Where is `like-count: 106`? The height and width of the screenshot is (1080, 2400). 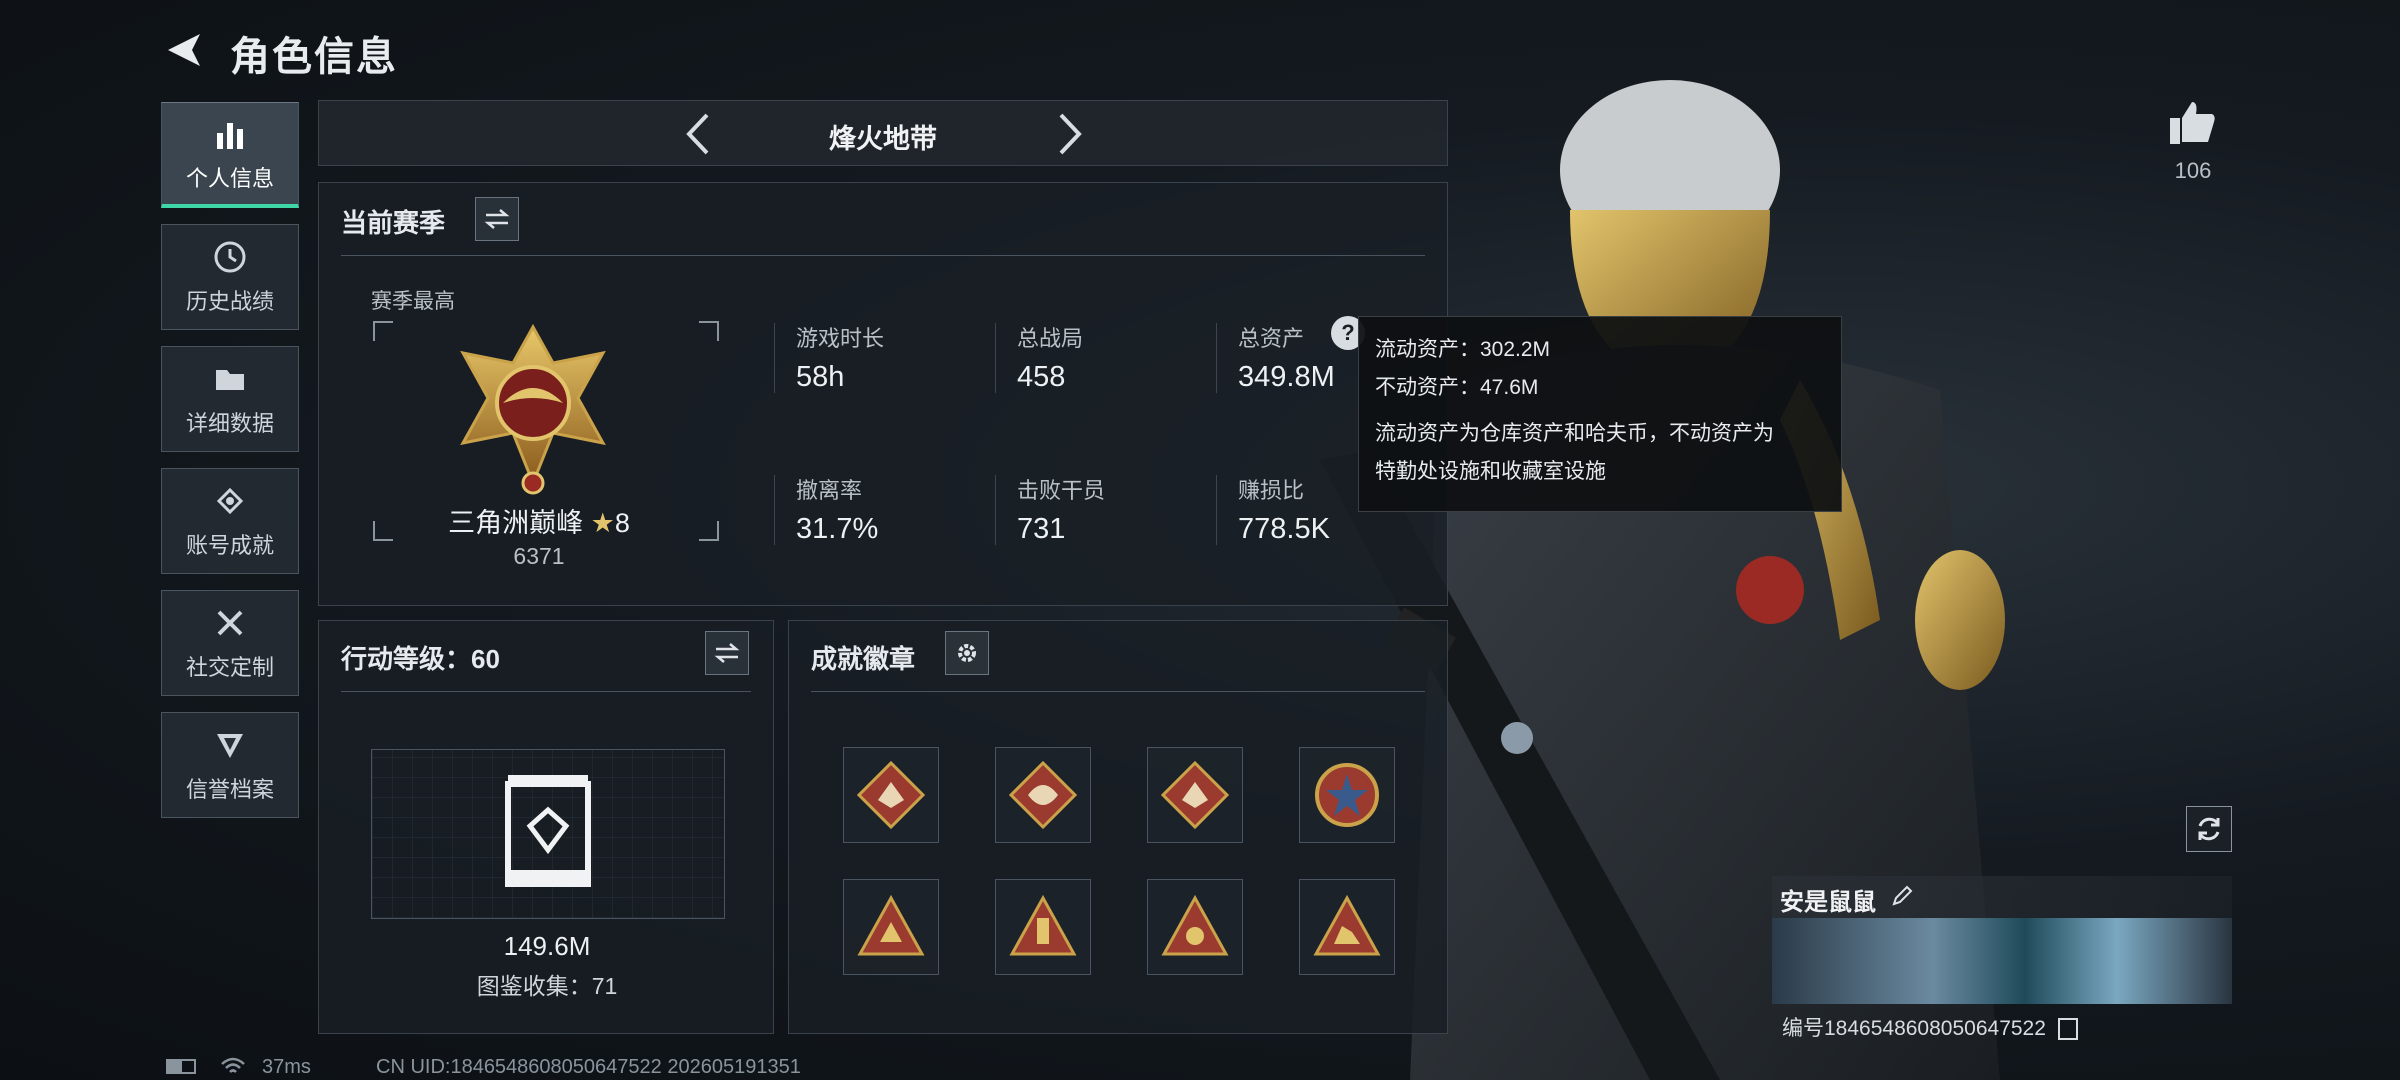
like-count: 106 is located at coordinates (2193, 170).